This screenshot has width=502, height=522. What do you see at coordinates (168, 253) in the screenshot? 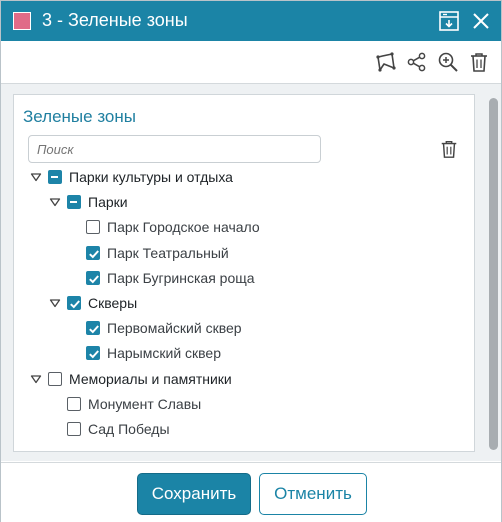
I see `tree-node-label: Парк Театральный` at bounding box center [168, 253].